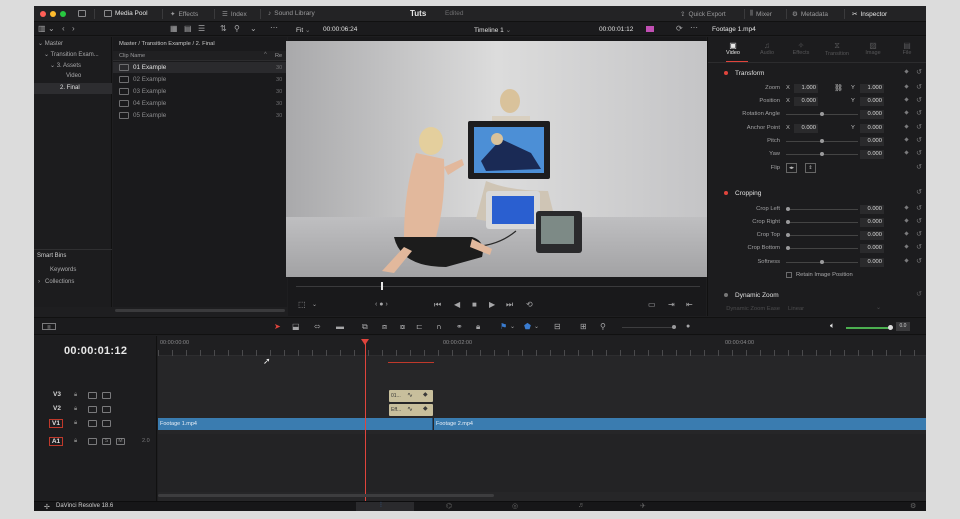 This screenshot has height=519, width=960. I want to click on timeline-timecode: 00:00:01:12, so click(95, 351).